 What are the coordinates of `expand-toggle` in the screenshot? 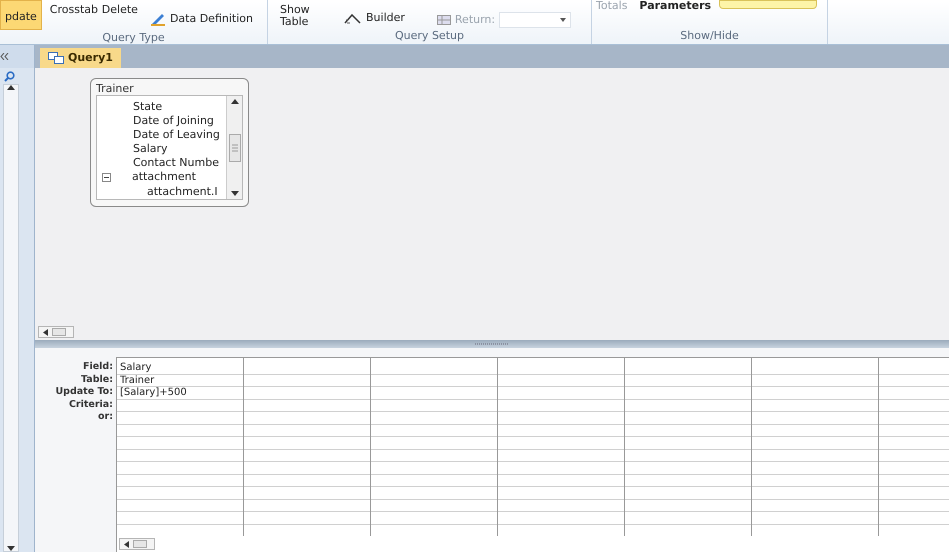 It's located at (106, 177).